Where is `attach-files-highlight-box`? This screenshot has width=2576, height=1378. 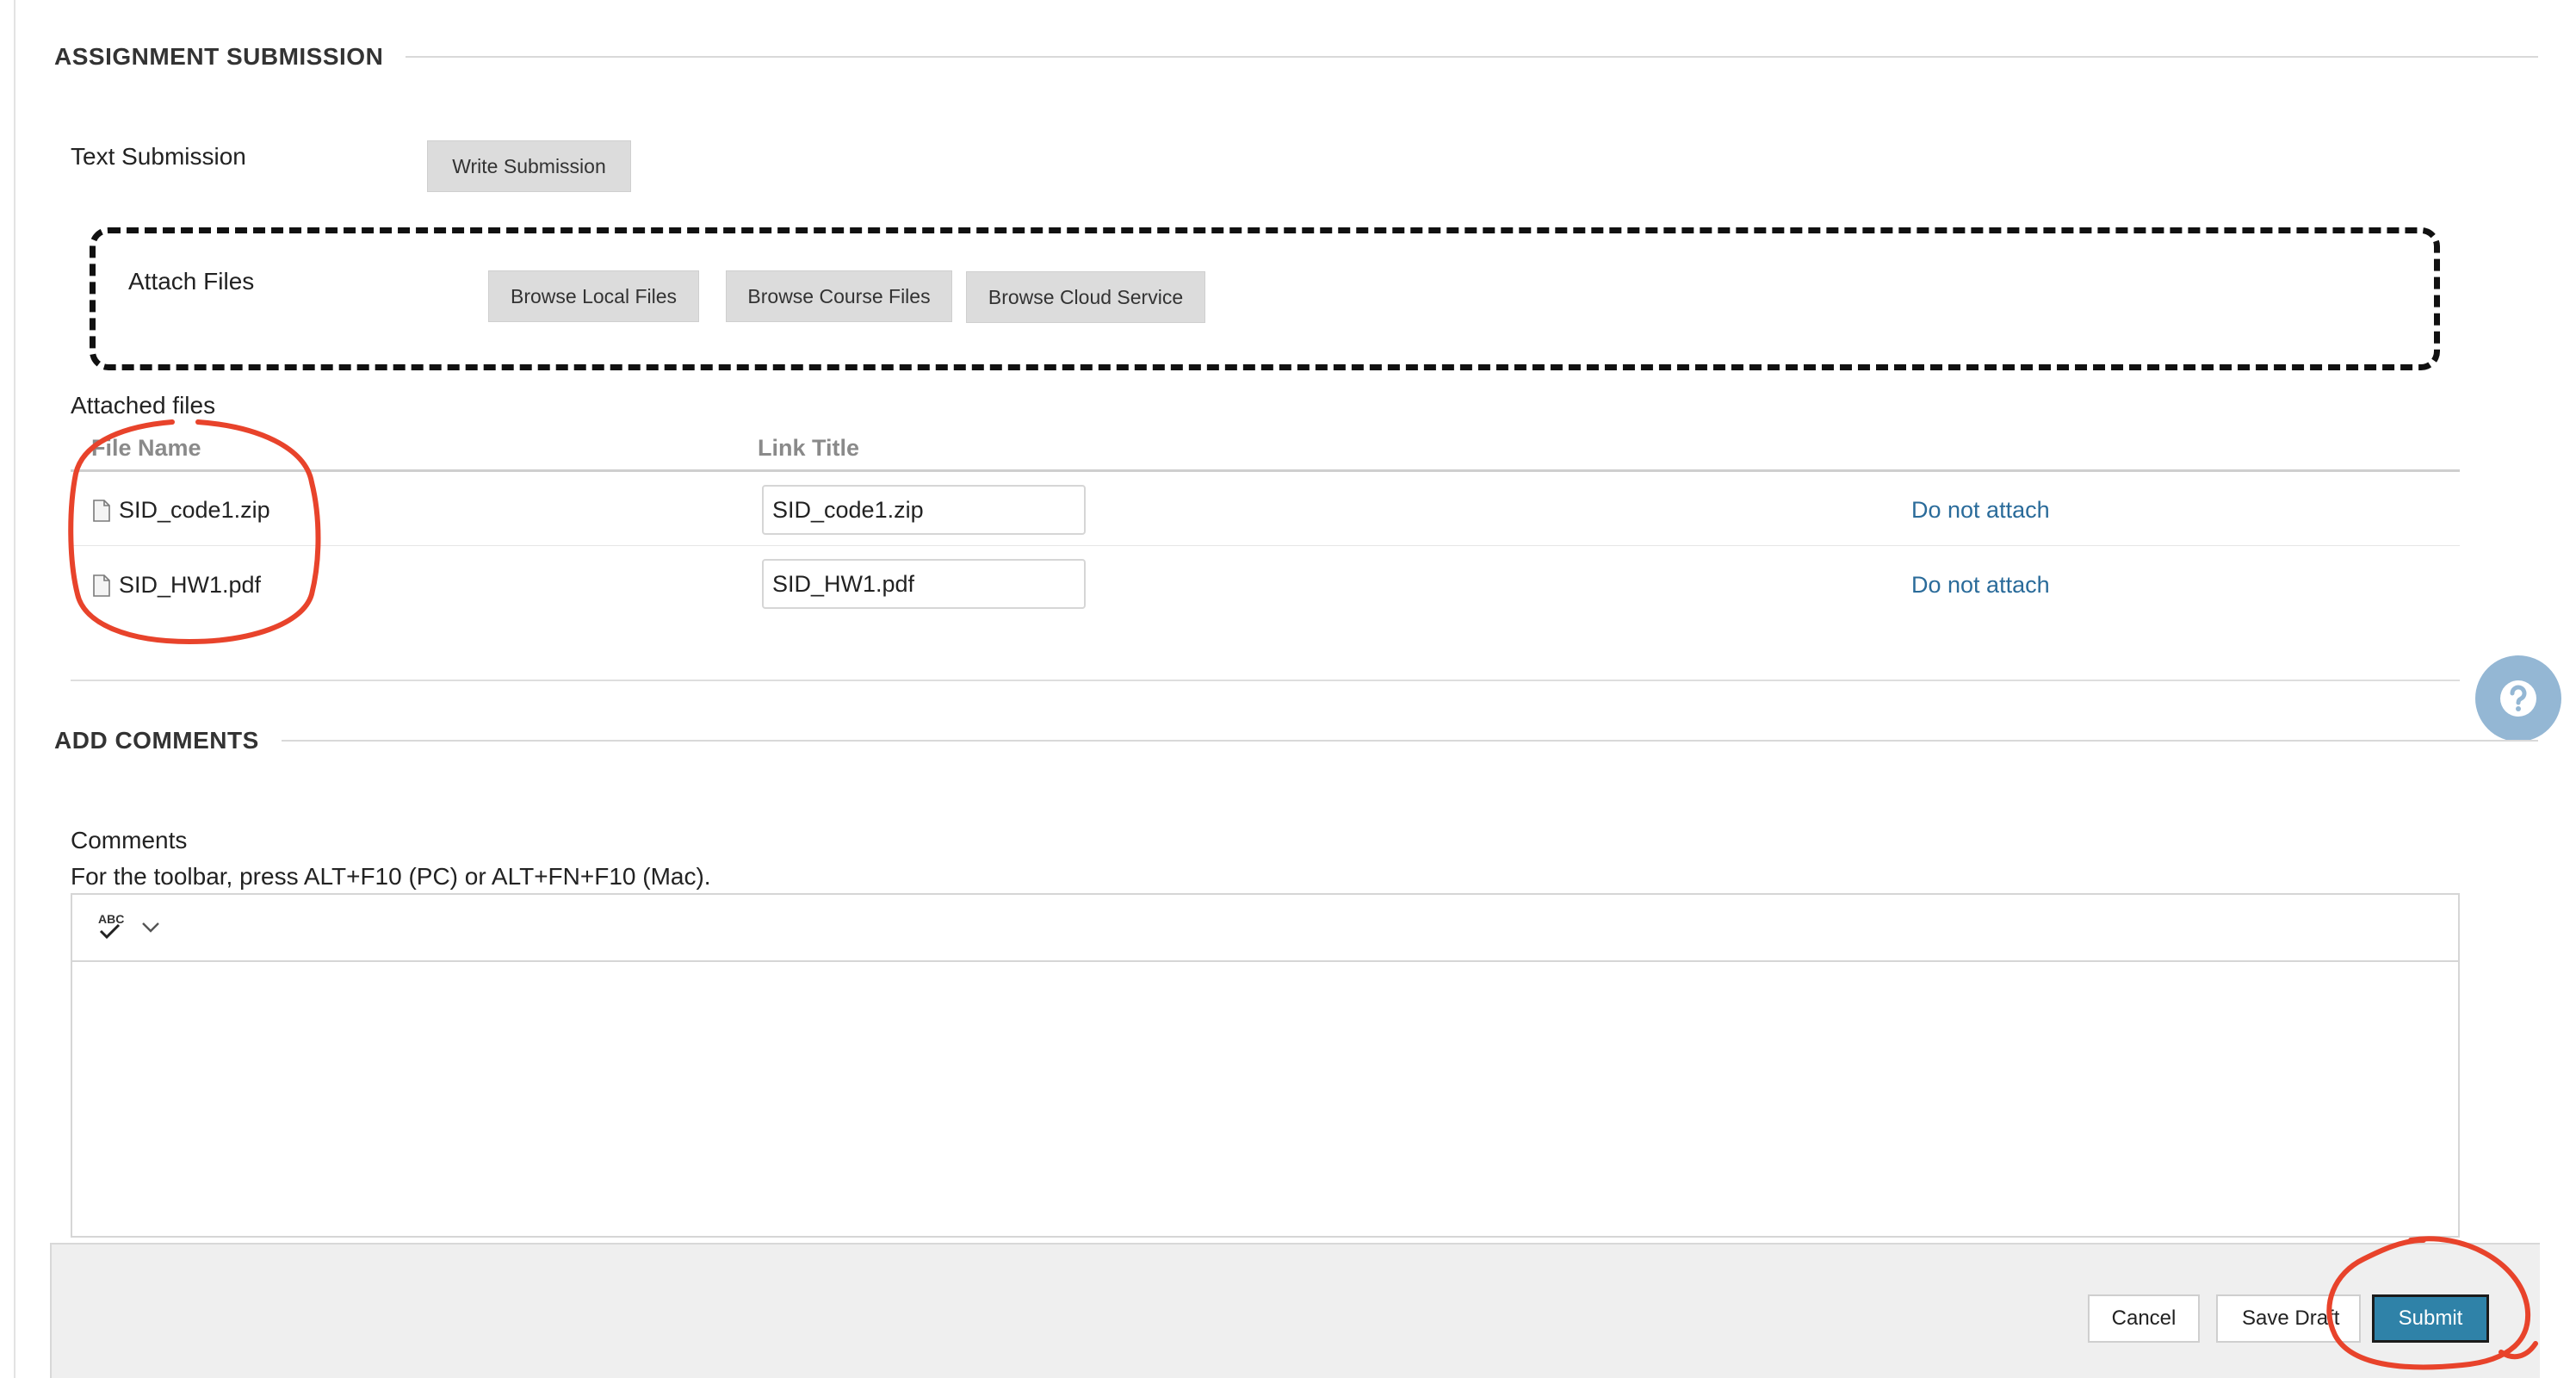 attach-files-highlight-box is located at coordinates (1265, 298).